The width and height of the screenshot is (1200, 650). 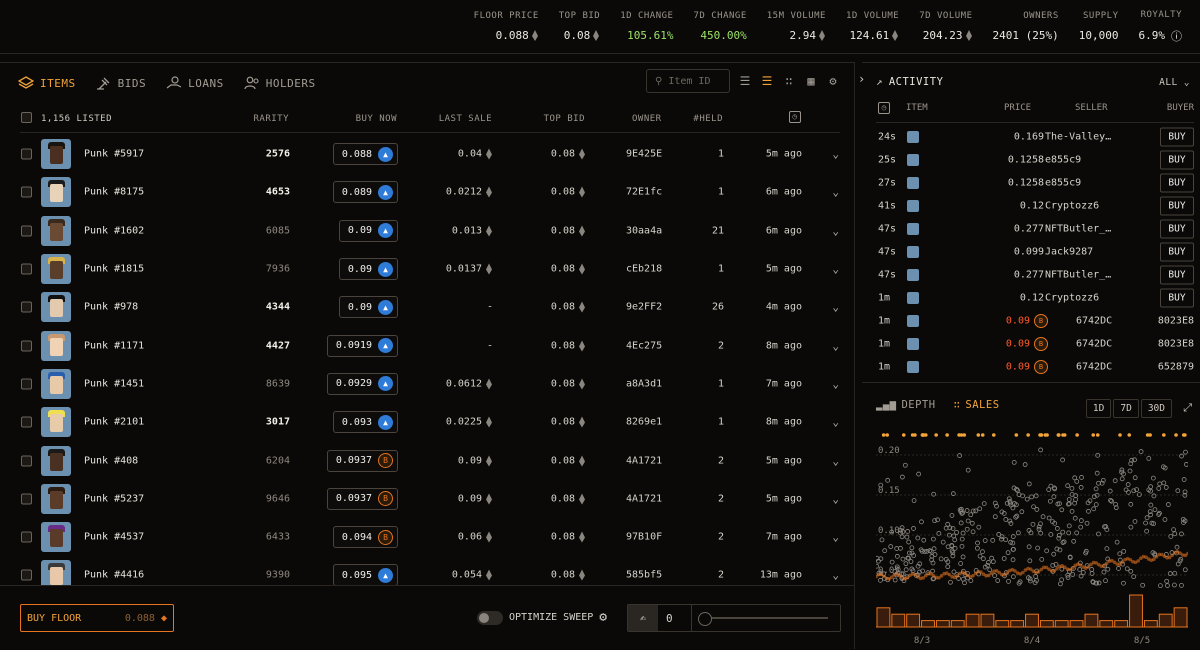 I want to click on item-name: Punk #1815, so click(x=114, y=269).